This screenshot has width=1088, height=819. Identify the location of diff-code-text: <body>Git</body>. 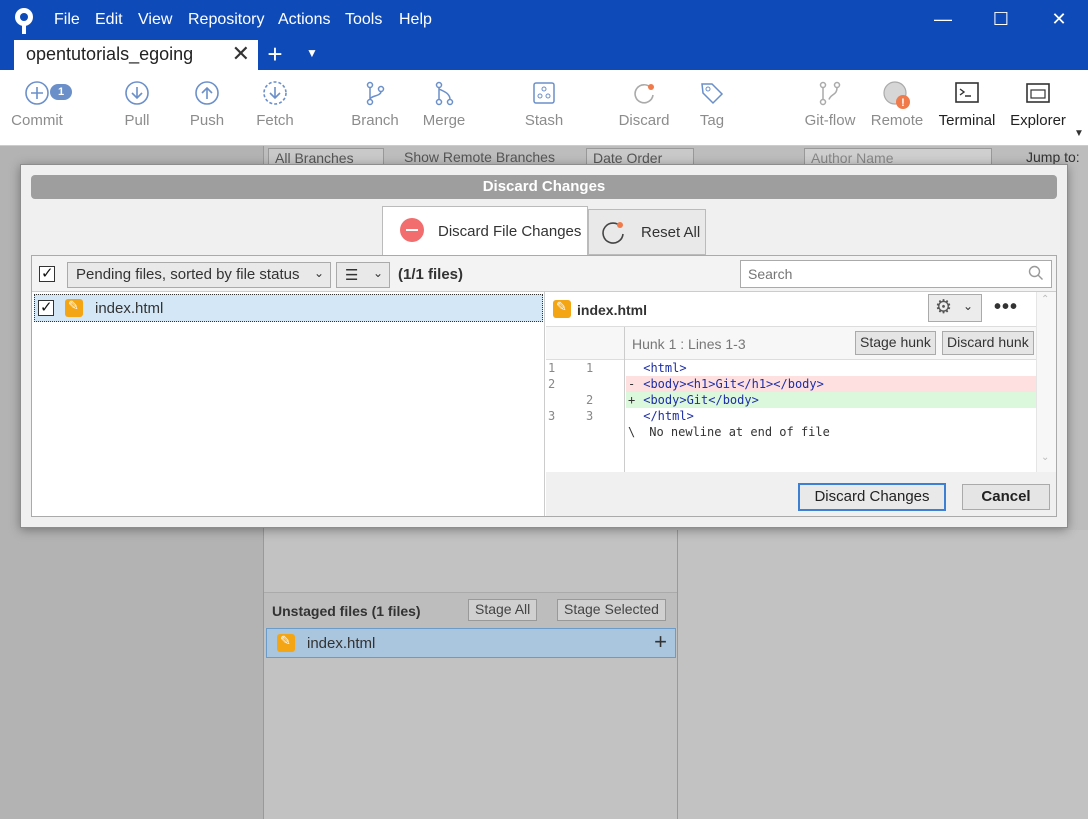
(701, 400).